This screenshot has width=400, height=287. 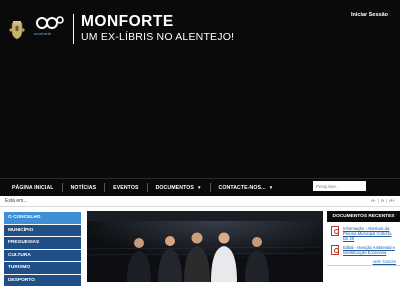 I want to click on featured-photo, so click(x=205, y=246).